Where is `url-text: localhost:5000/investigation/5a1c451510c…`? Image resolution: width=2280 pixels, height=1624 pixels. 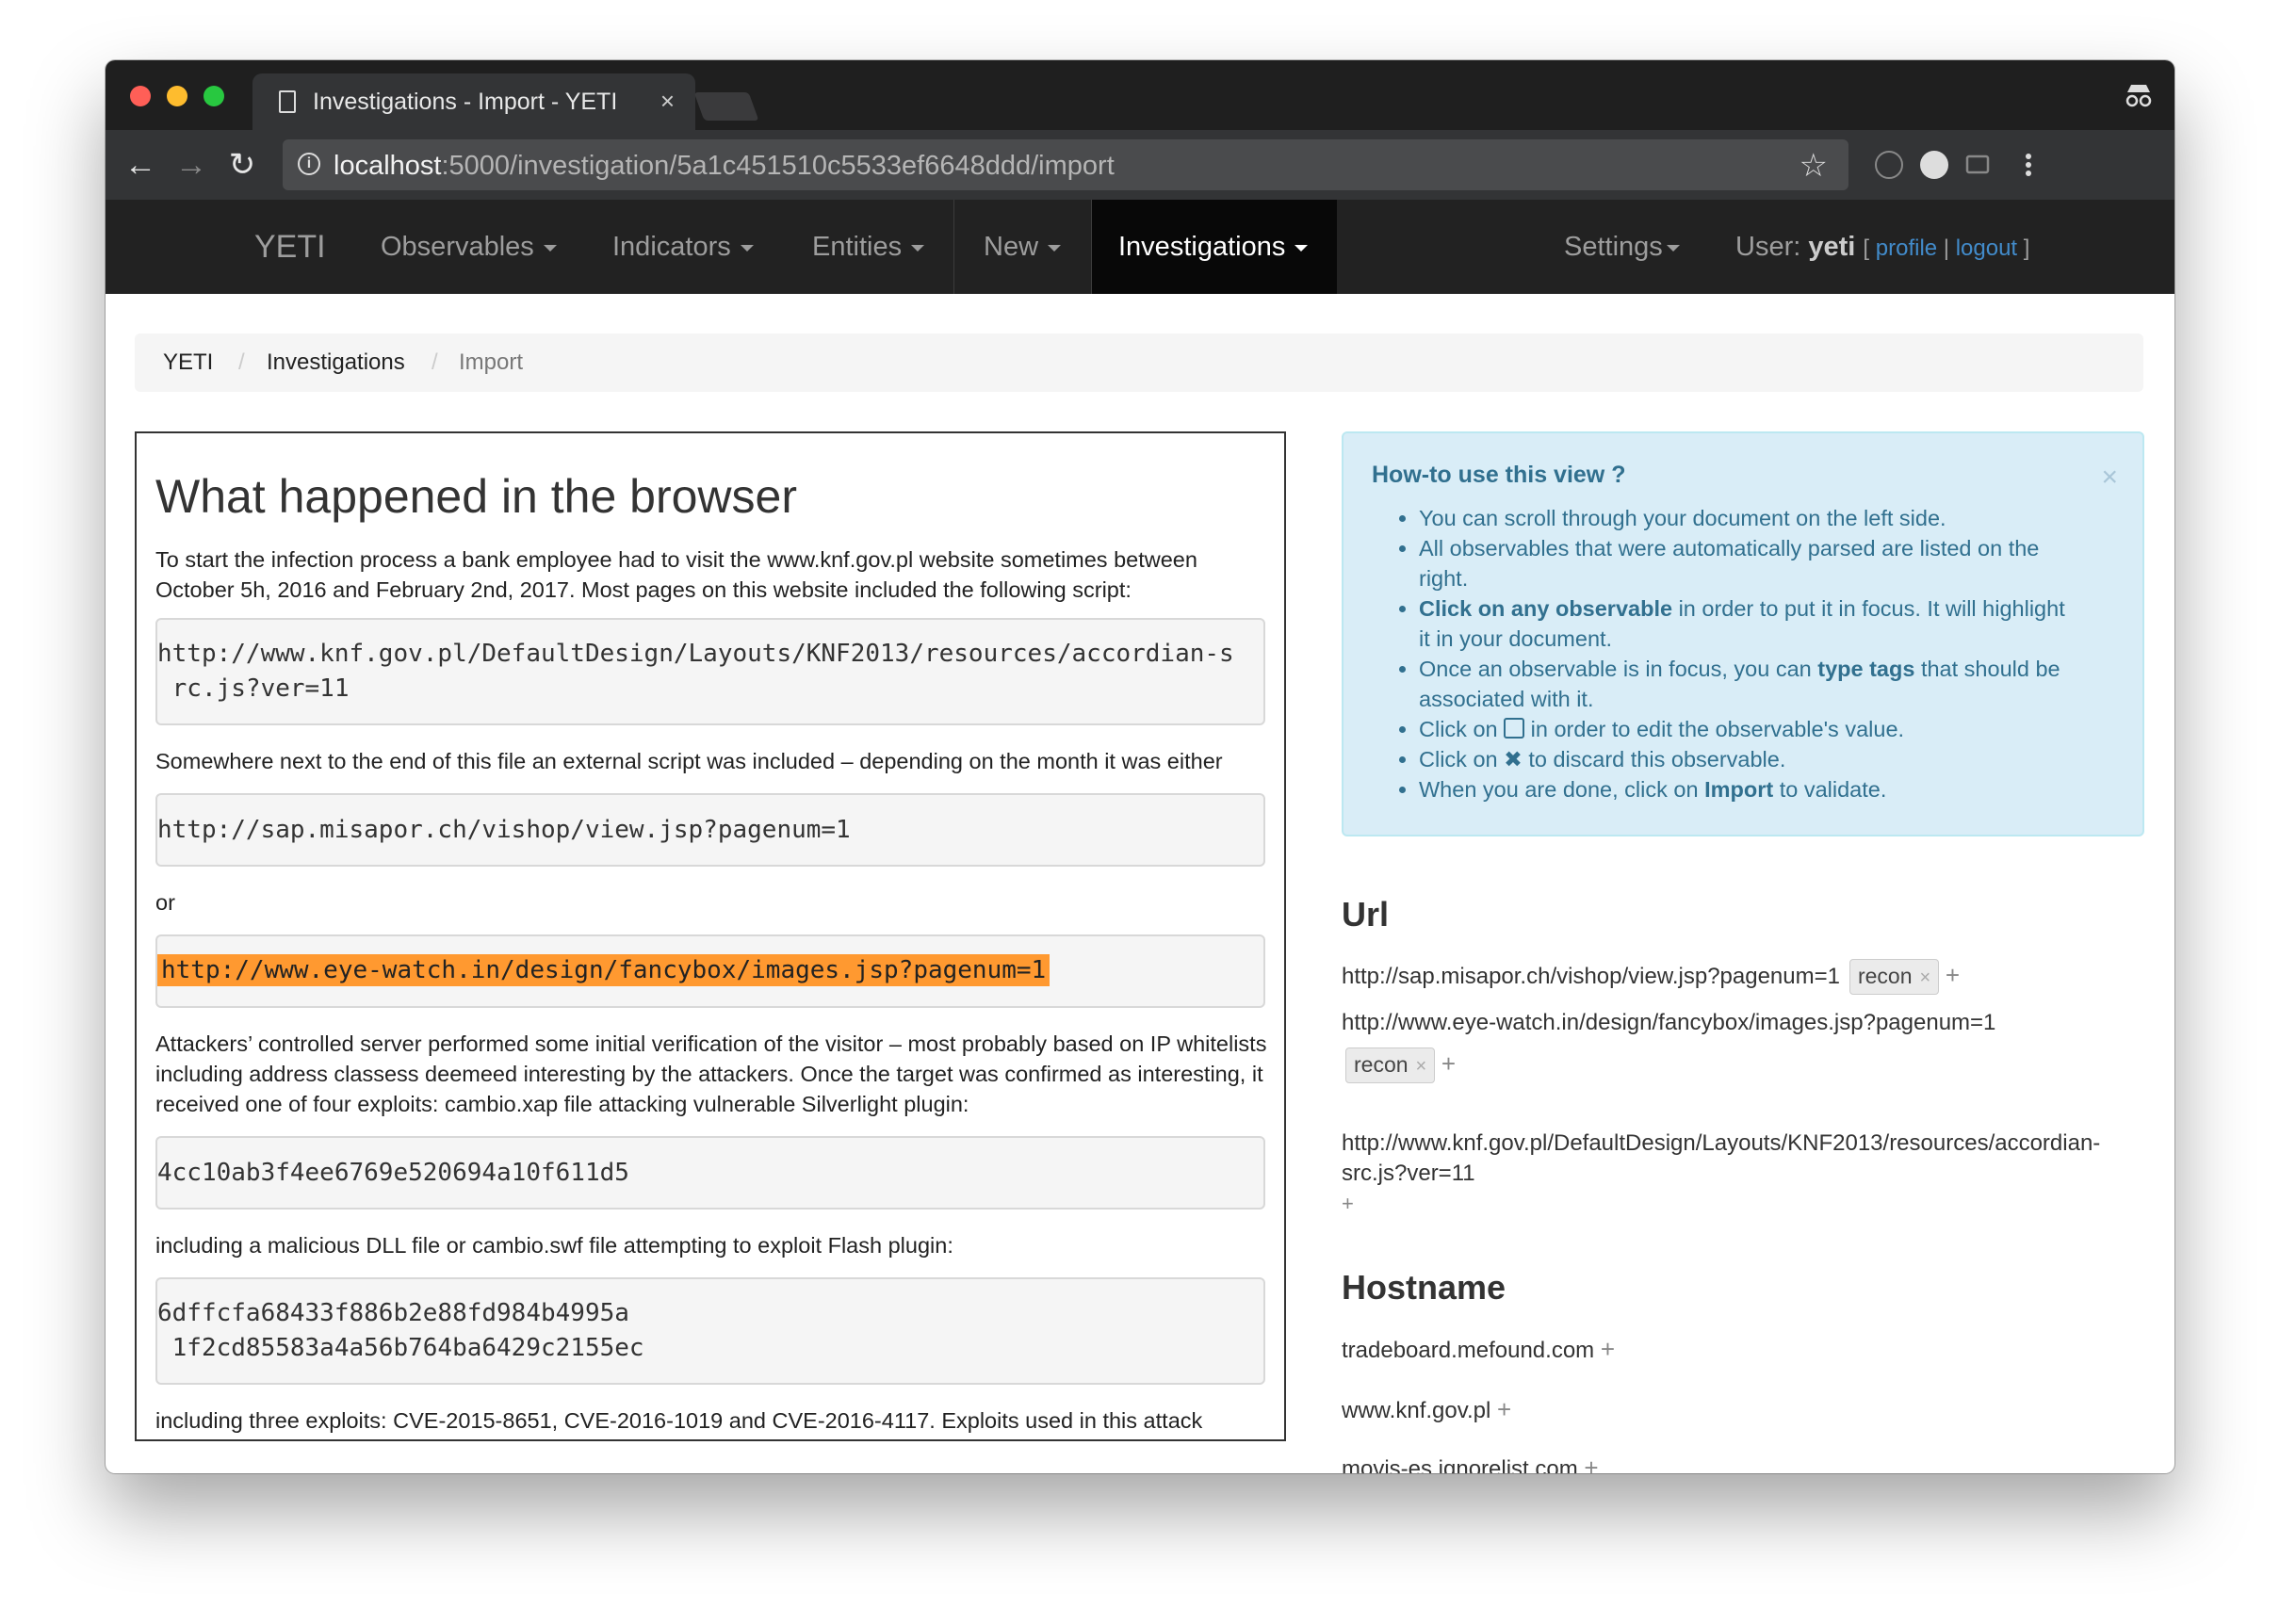 url-text: localhost:5000/investigation/5a1c451510c… is located at coordinates (724, 166).